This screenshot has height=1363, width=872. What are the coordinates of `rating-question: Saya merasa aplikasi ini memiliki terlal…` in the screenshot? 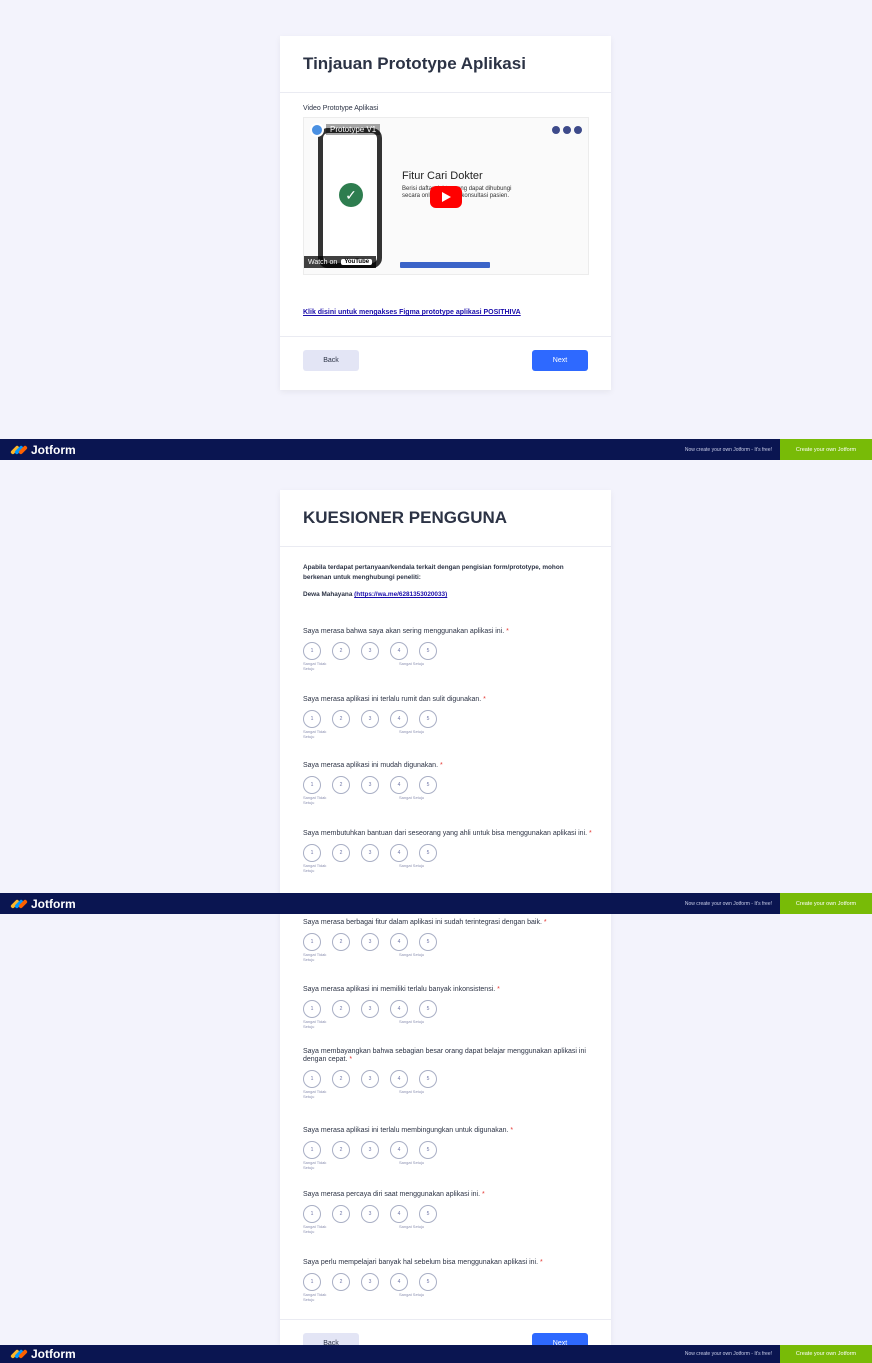 It's located at (448, 1007).